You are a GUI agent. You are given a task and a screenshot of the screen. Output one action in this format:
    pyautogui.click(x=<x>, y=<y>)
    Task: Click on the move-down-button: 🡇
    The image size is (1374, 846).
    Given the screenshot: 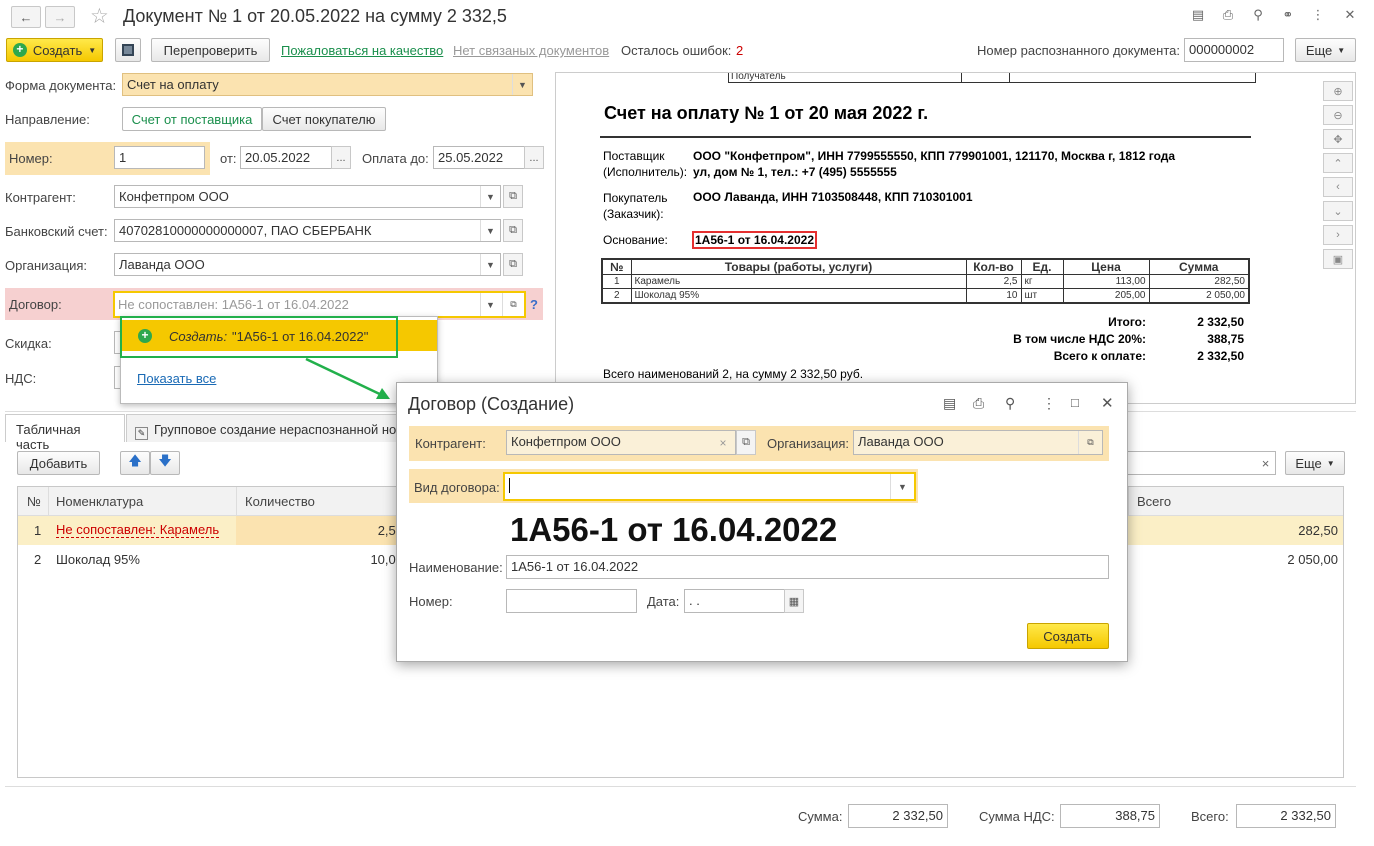 What is the action you would take?
    pyautogui.click(x=165, y=463)
    